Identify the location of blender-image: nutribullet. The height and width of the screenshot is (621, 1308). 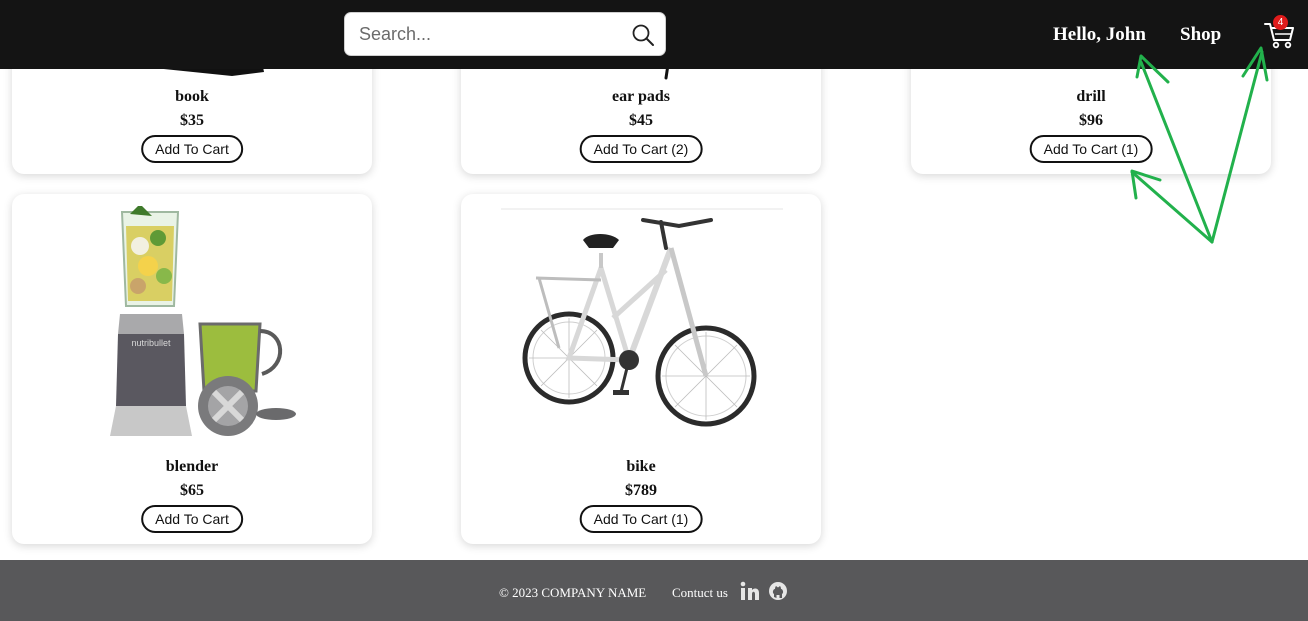
(203, 321).